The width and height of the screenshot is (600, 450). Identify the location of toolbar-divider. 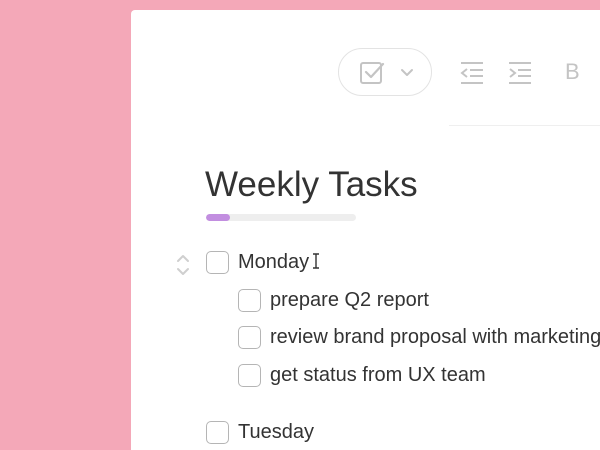
(524, 125).